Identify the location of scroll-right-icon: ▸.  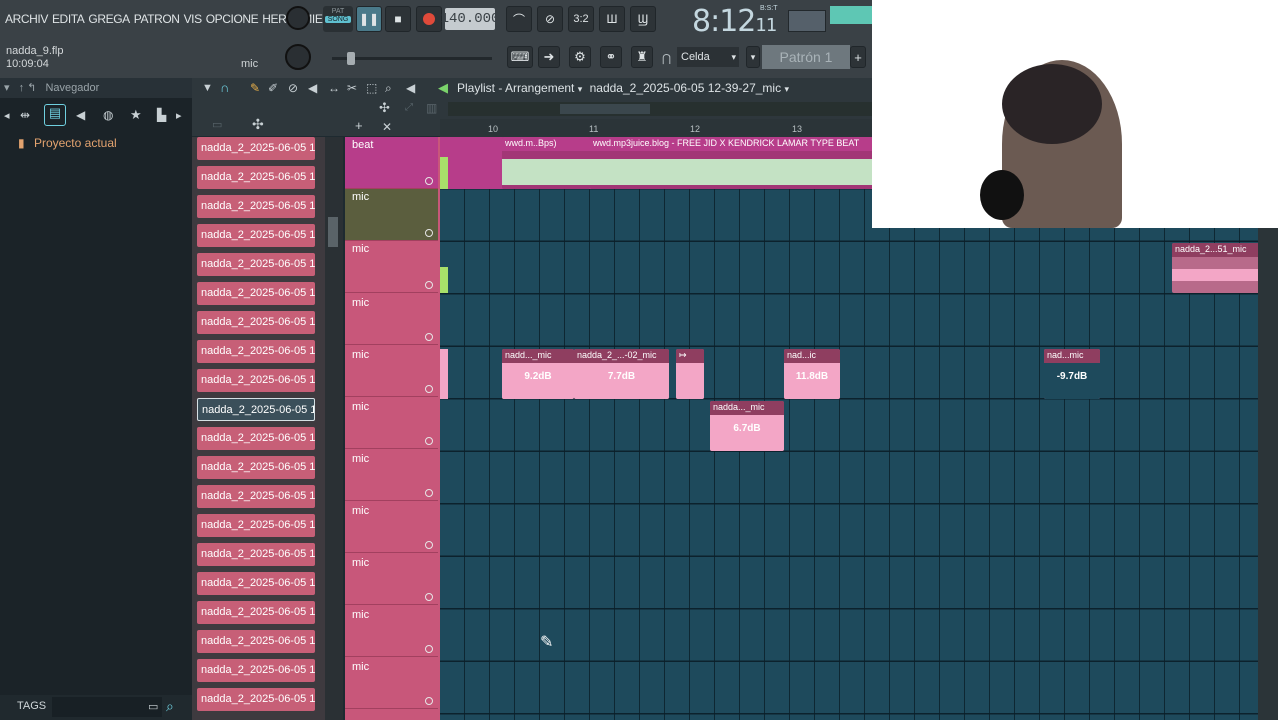
(179, 115).